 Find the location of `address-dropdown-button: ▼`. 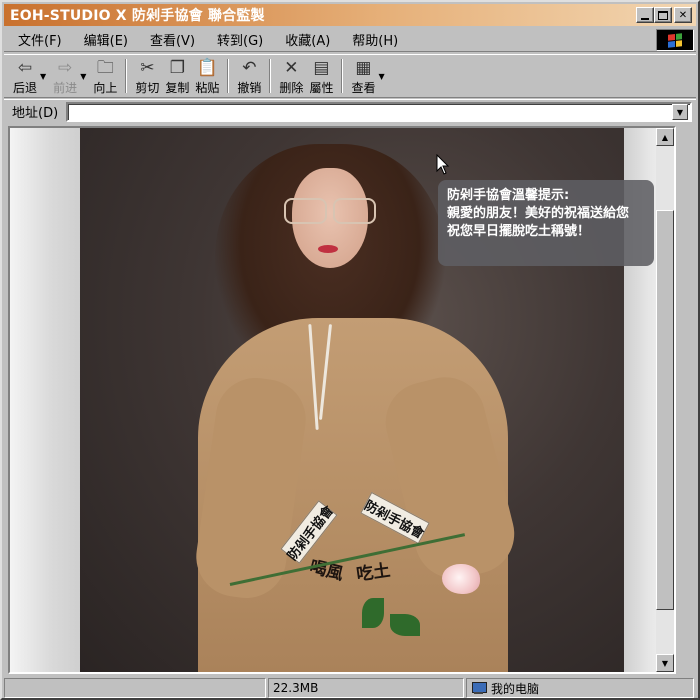

address-dropdown-button: ▼ is located at coordinates (680, 112).